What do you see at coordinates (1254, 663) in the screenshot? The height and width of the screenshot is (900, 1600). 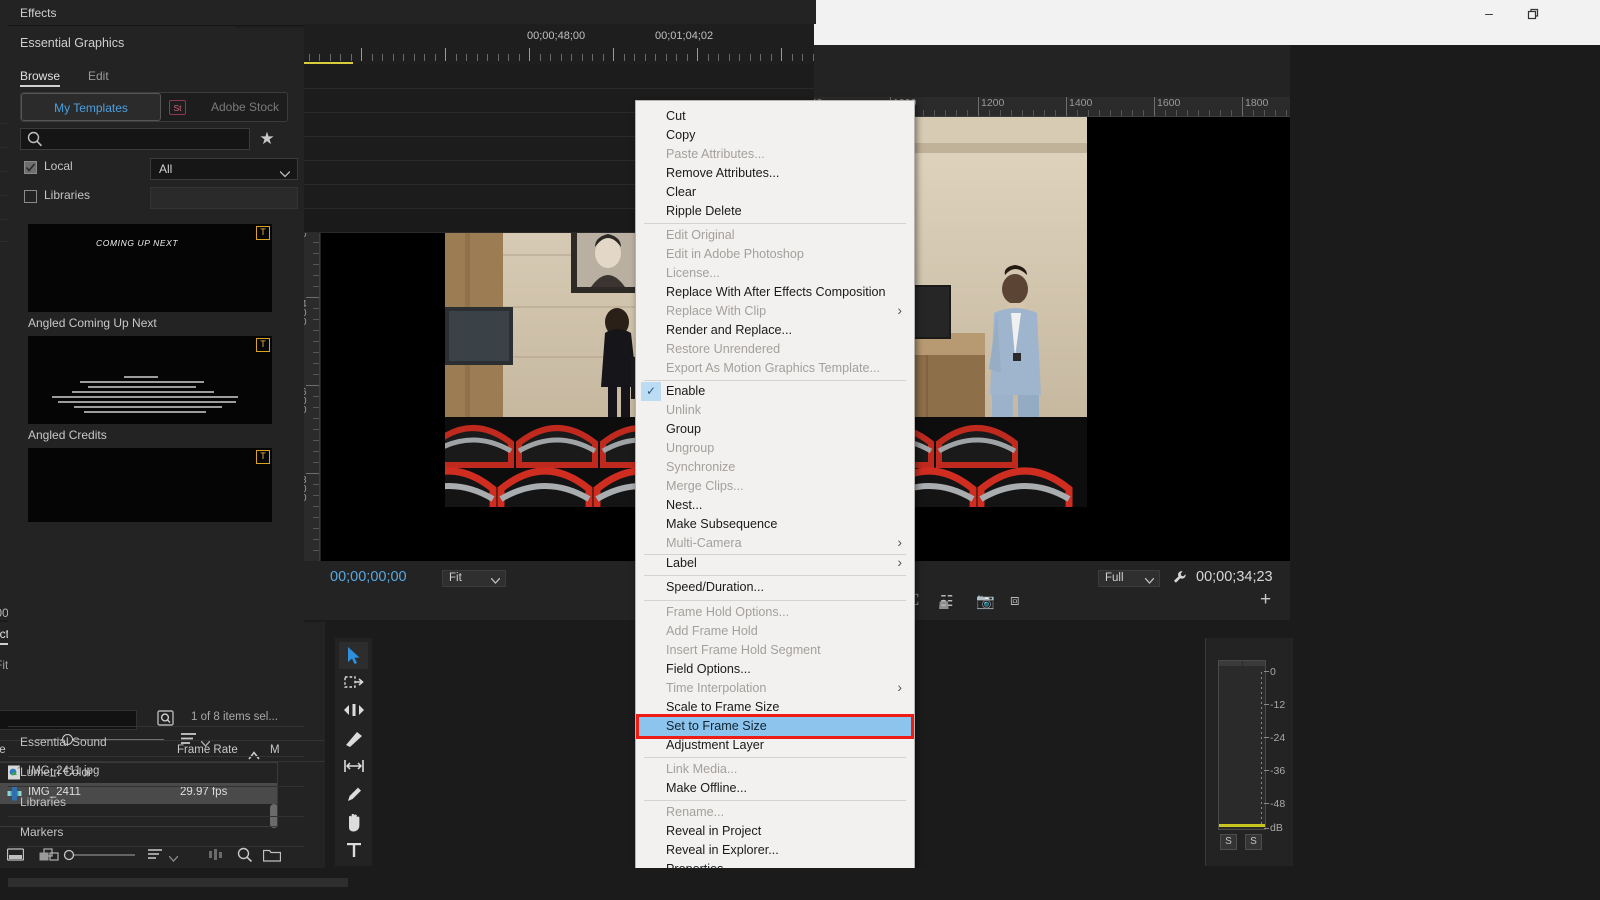 I see `audio-meter-cap-right` at bounding box center [1254, 663].